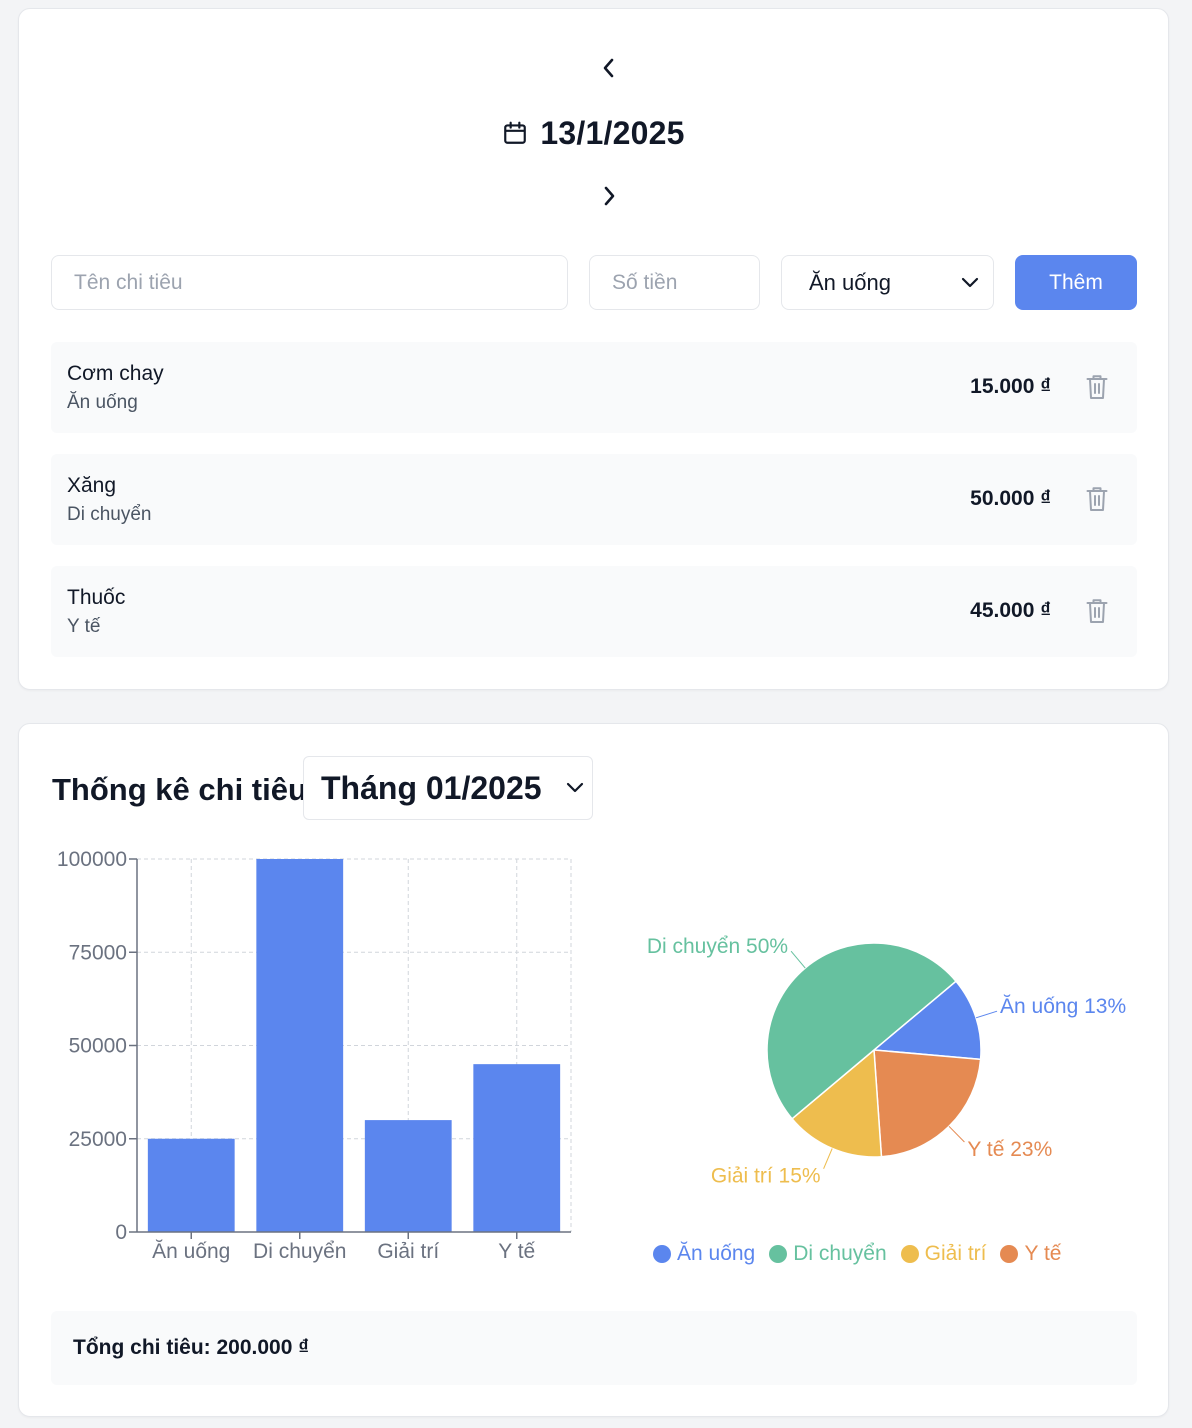 This screenshot has width=1192, height=1428. What do you see at coordinates (115, 373) in the screenshot?
I see `expense-name: Cơm chay` at bounding box center [115, 373].